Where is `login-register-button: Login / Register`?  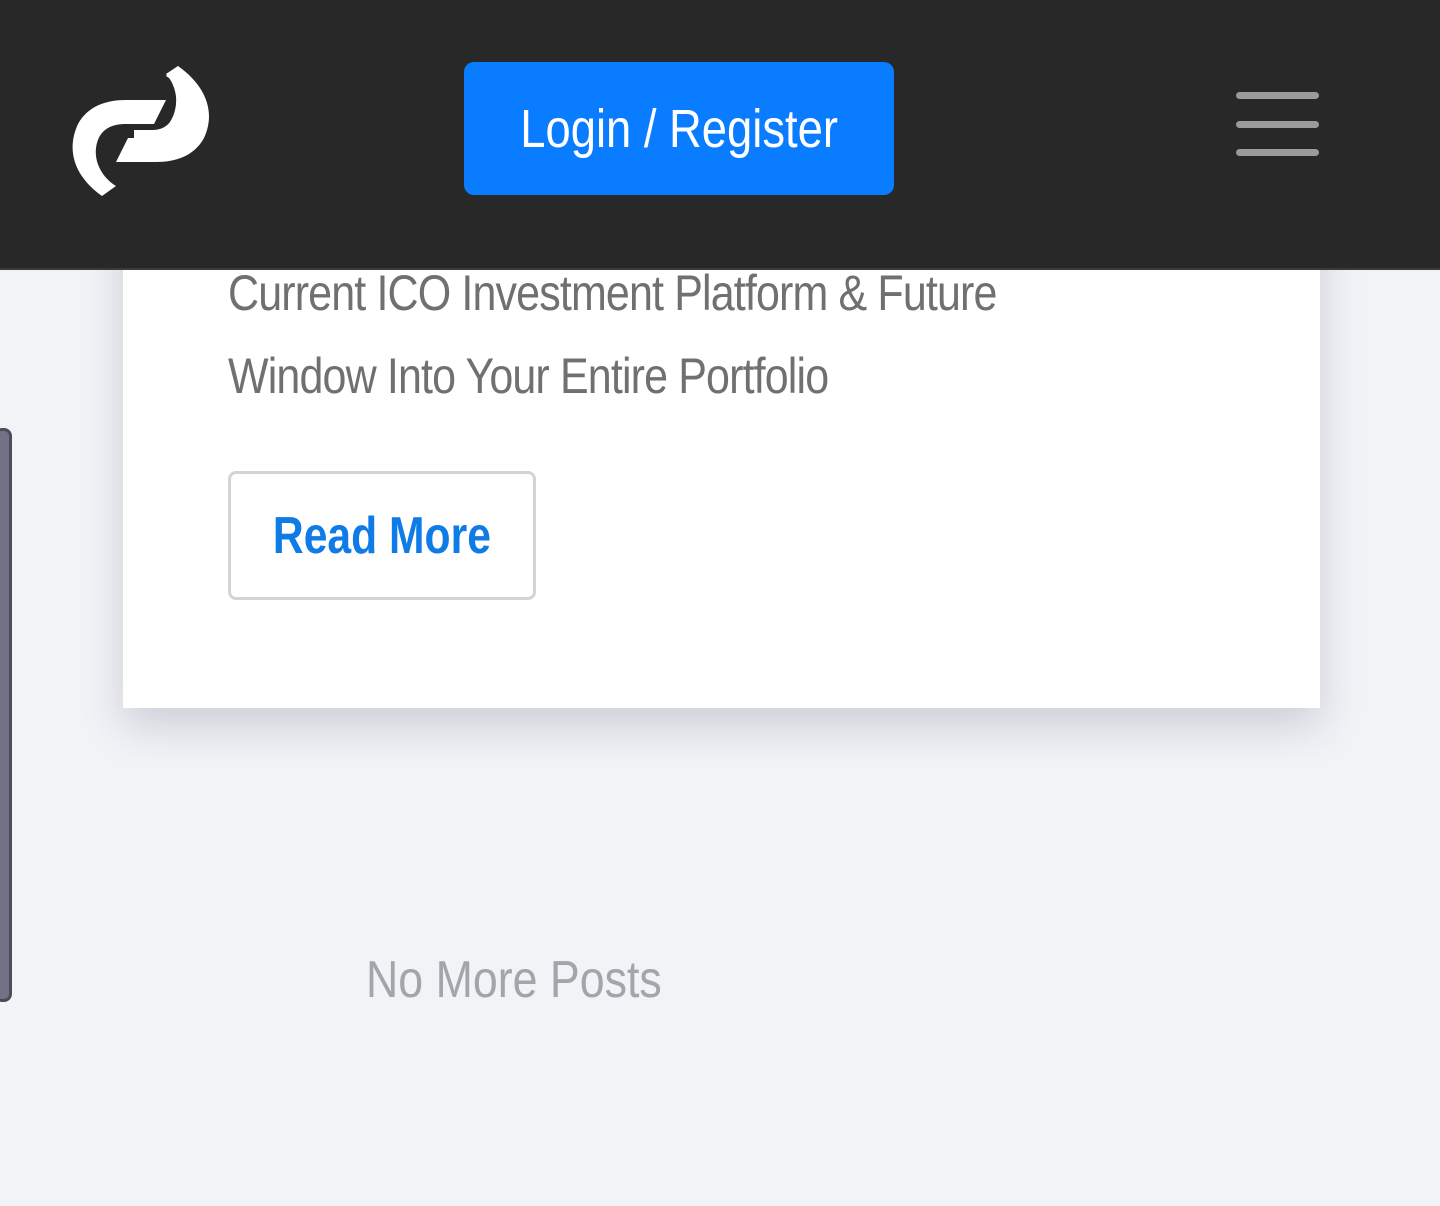 login-register-button: Login / Register is located at coordinates (679, 128).